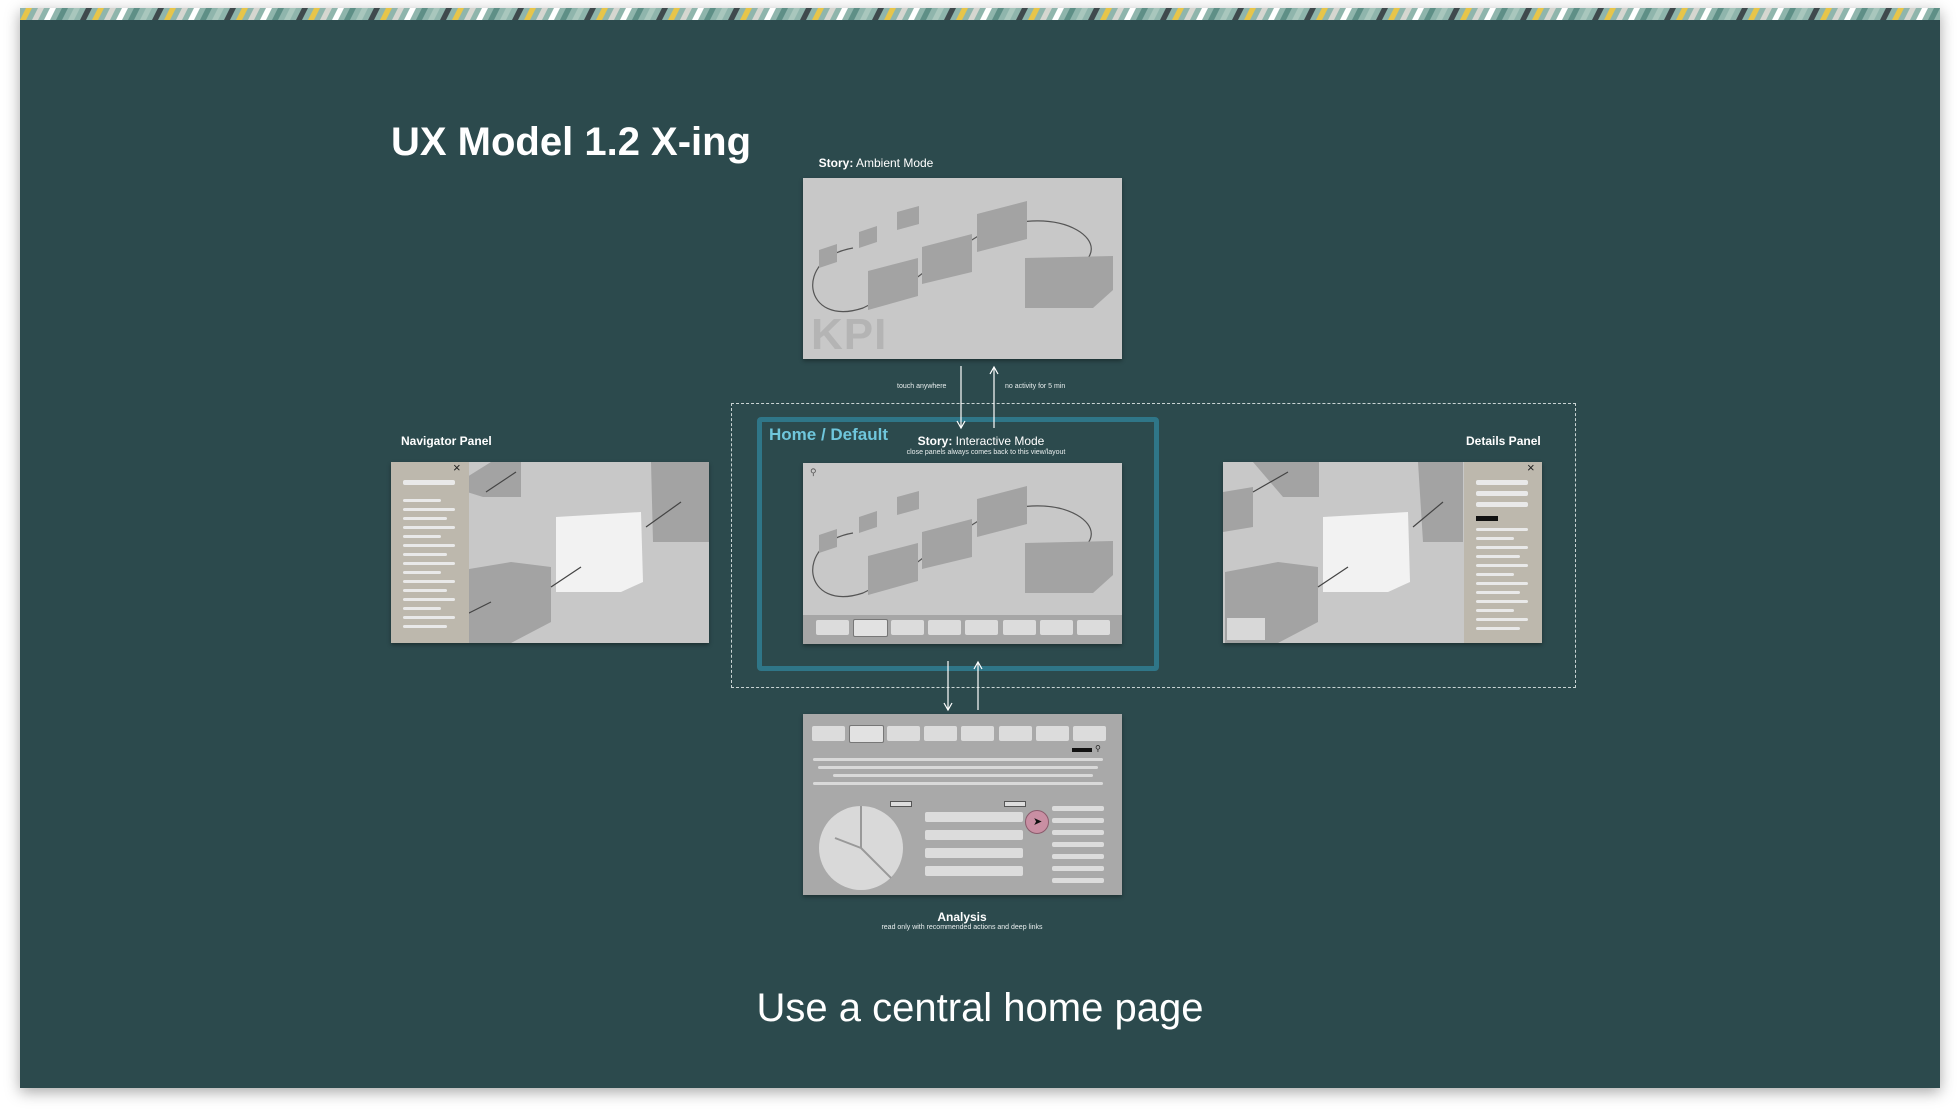  I want to click on search-icon: ⚲, so click(813, 472).